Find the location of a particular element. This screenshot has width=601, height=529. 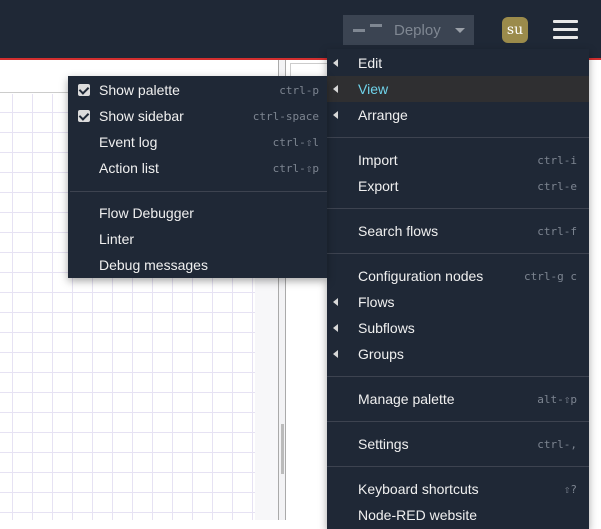

menu-item-export: Export ctrl-e is located at coordinates (458, 186).